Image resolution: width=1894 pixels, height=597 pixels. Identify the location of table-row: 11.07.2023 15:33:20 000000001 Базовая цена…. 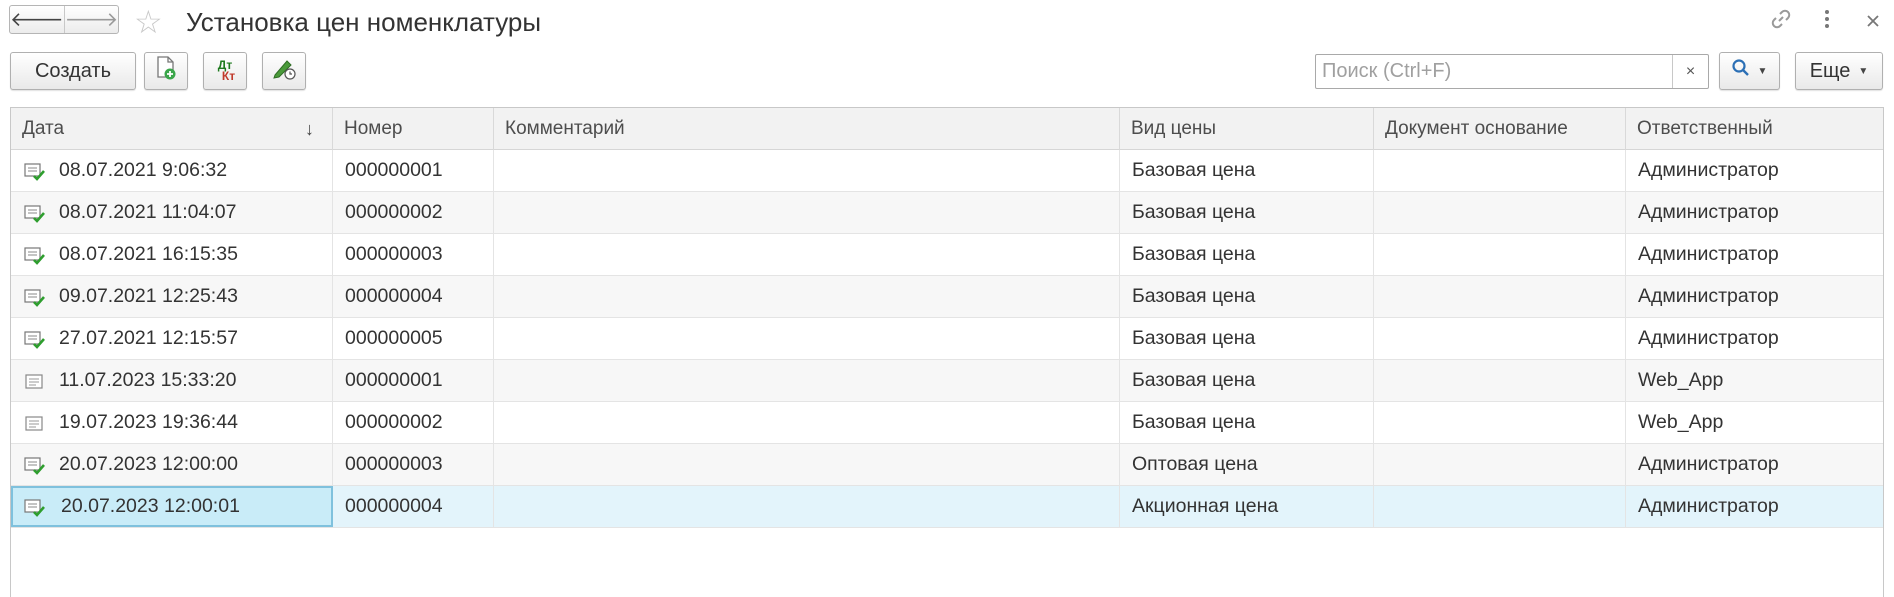
(947, 381).